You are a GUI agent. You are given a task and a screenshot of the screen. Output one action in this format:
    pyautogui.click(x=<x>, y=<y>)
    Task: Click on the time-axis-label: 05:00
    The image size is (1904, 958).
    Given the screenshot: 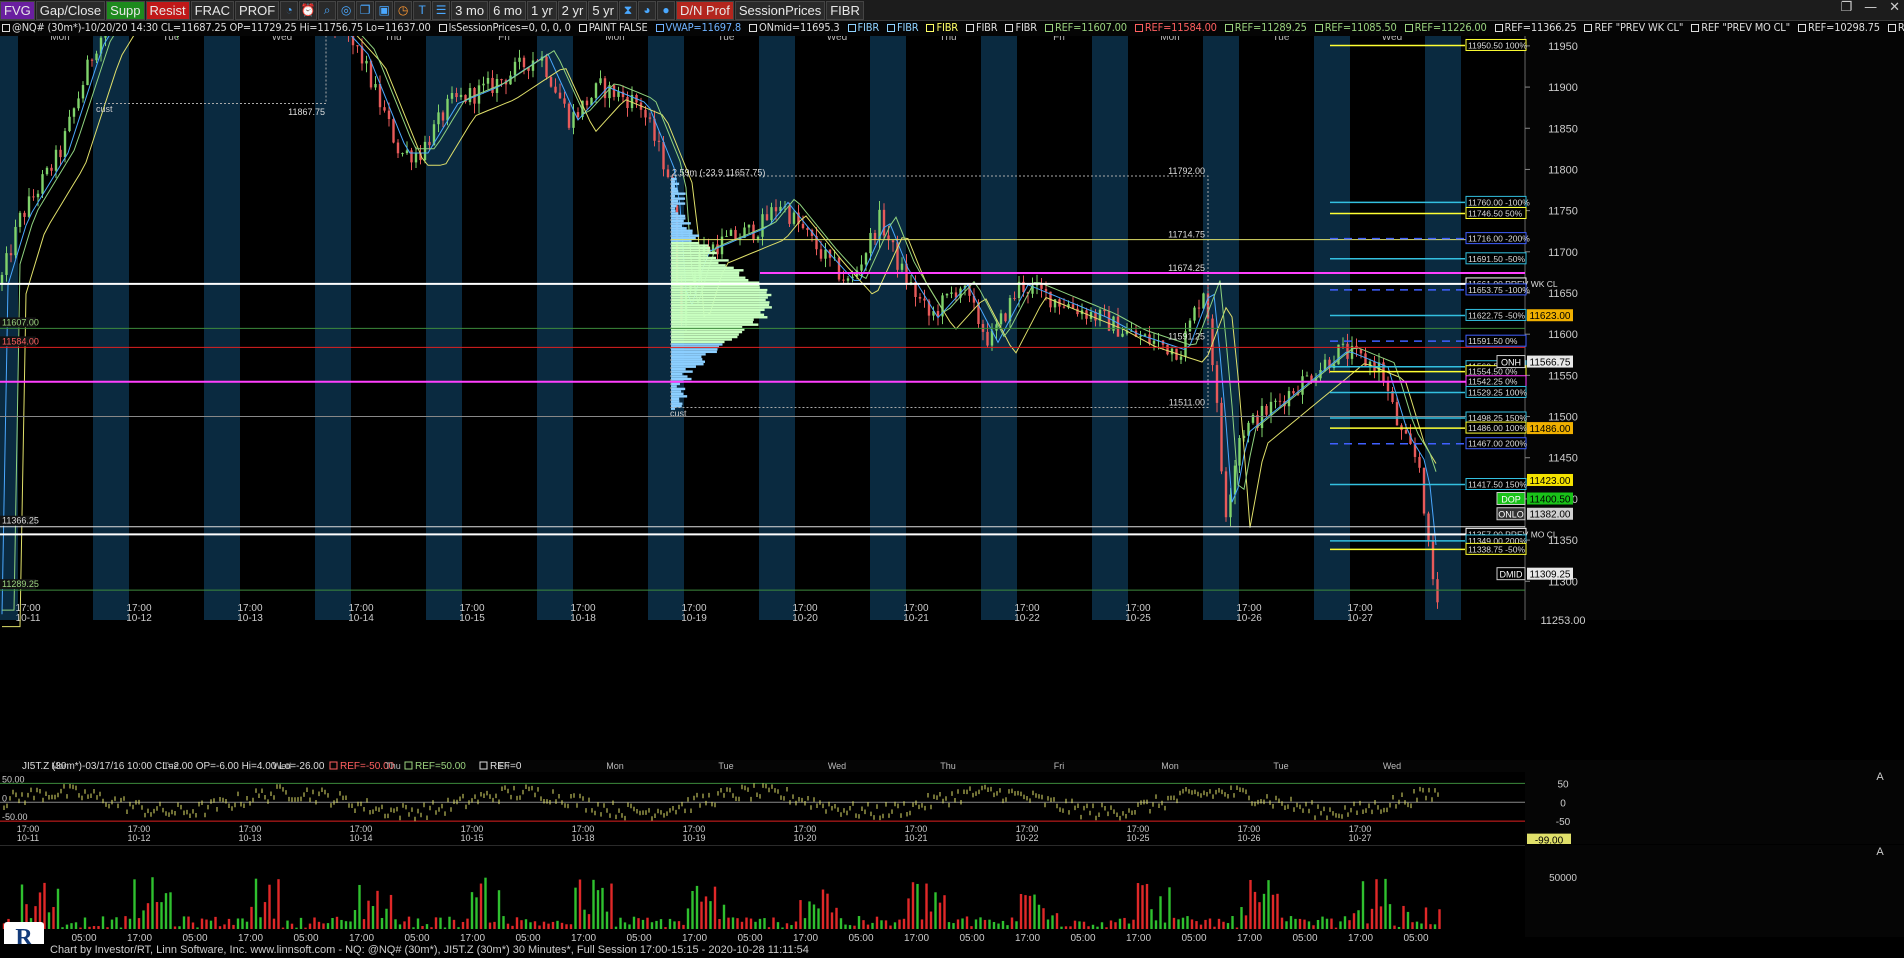 What is the action you would take?
    pyautogui.click(x=1415, y=938)
    